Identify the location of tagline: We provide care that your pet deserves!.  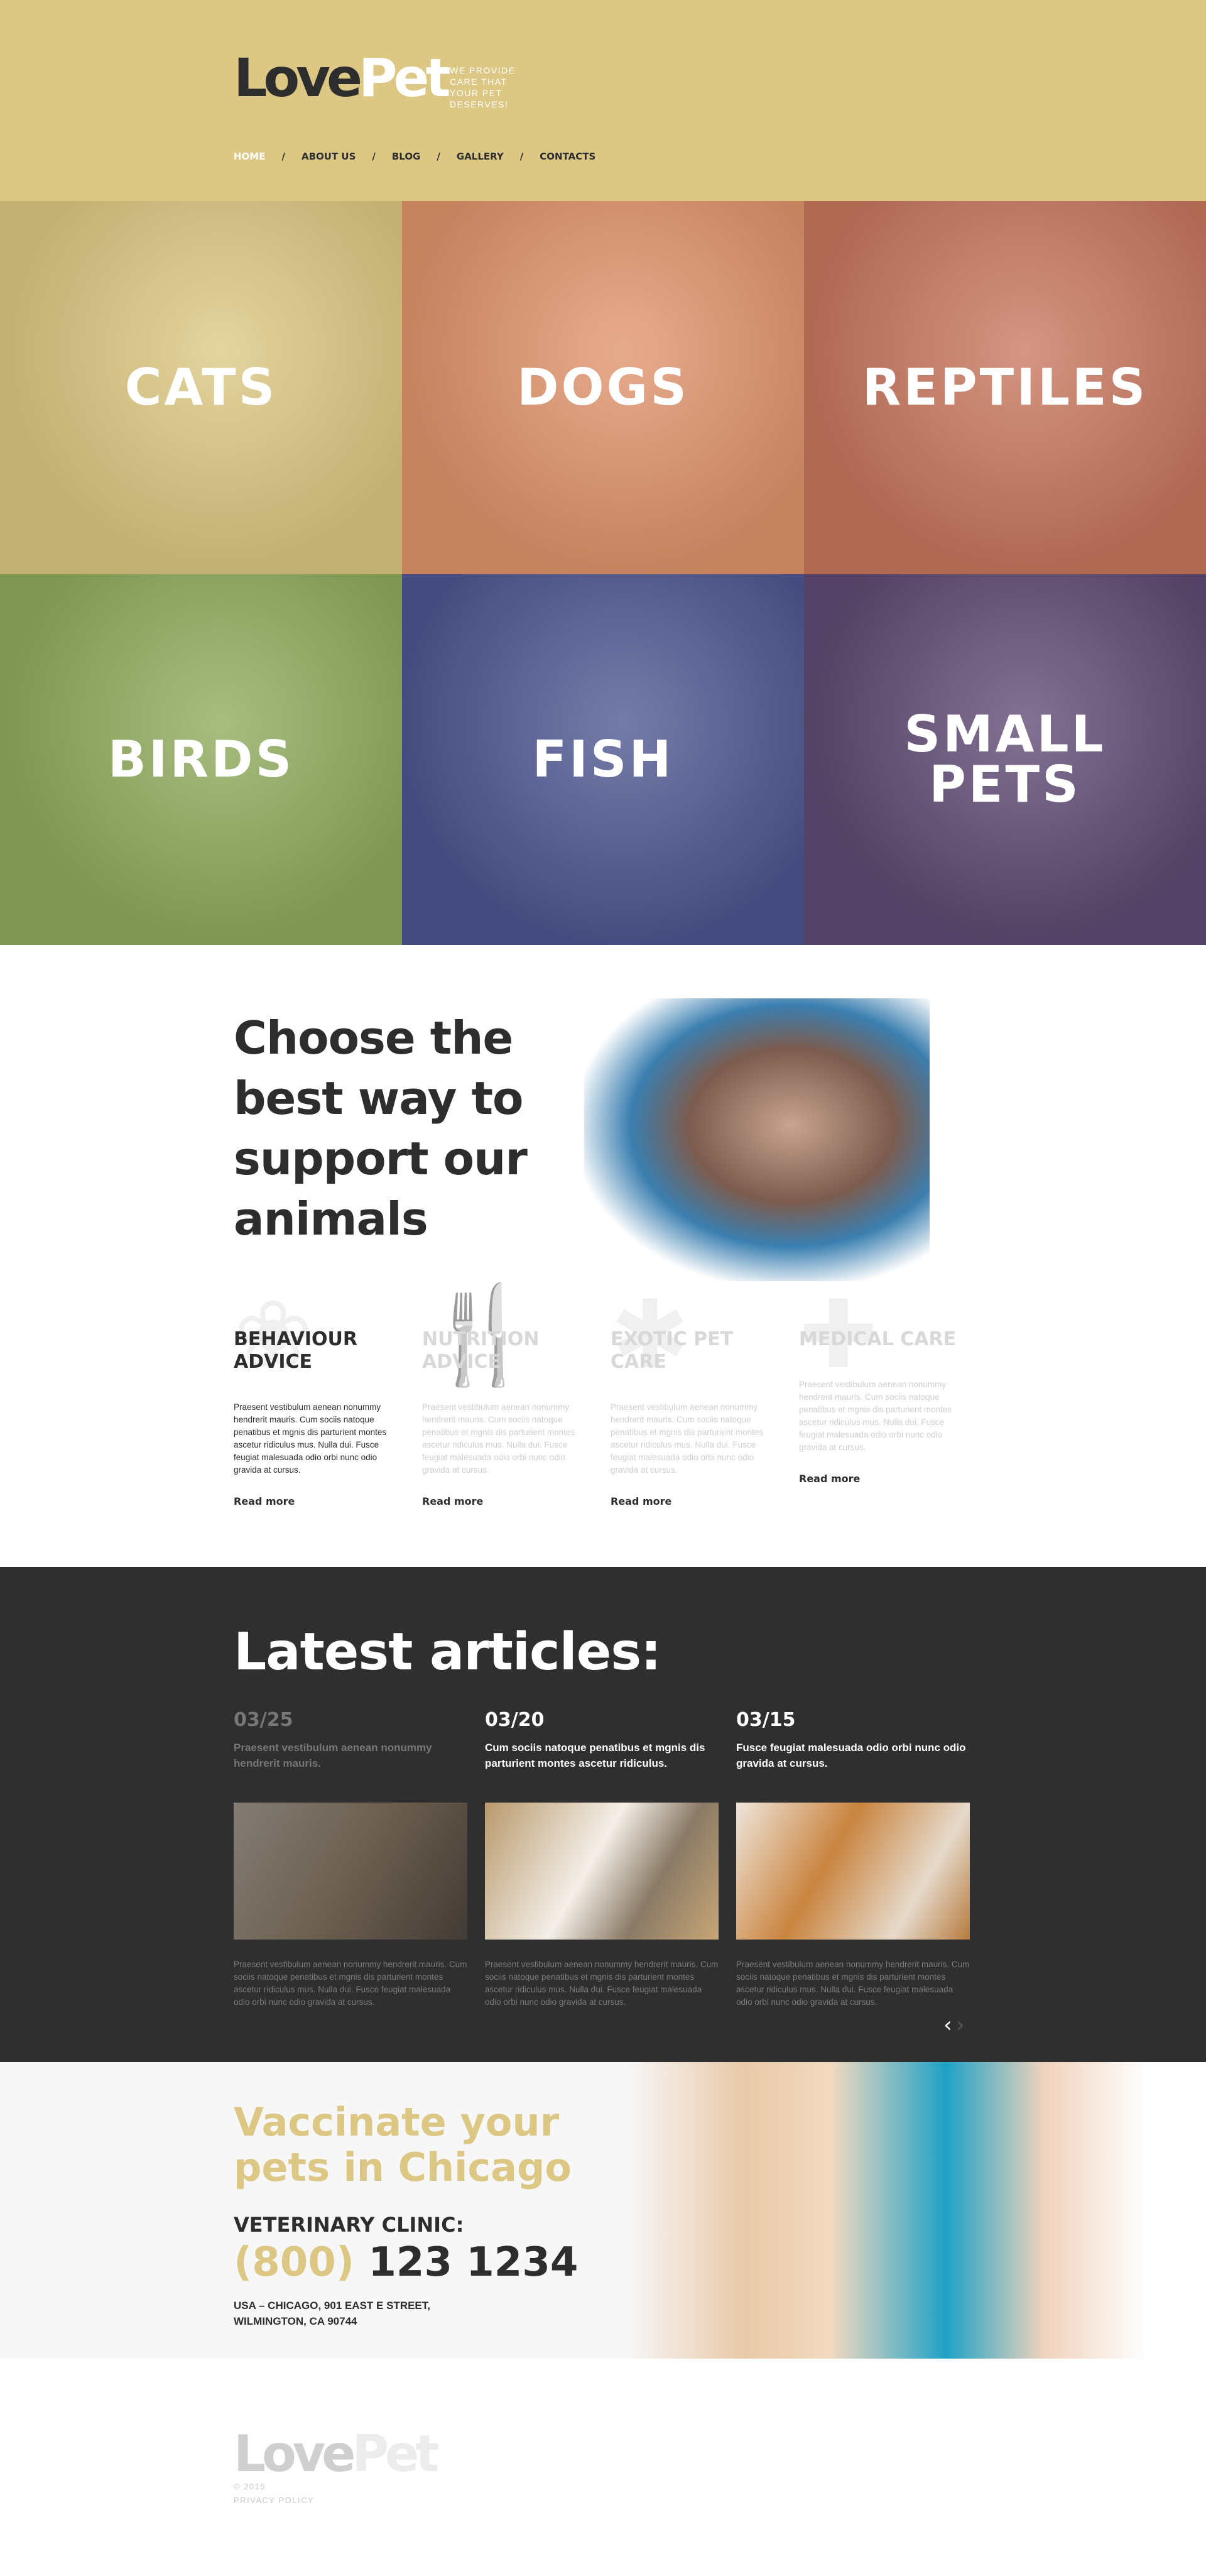
(483, 87).